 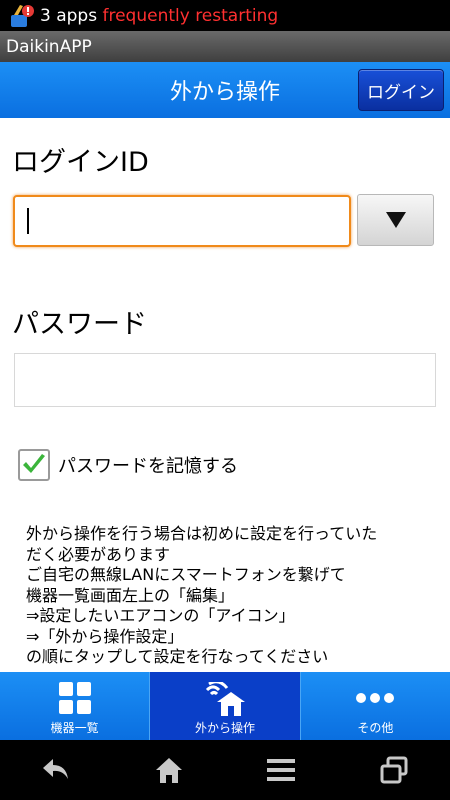 I want to click on instruction-line: 機器一覧画面左上の「編集」, so click(x=130, y=595).